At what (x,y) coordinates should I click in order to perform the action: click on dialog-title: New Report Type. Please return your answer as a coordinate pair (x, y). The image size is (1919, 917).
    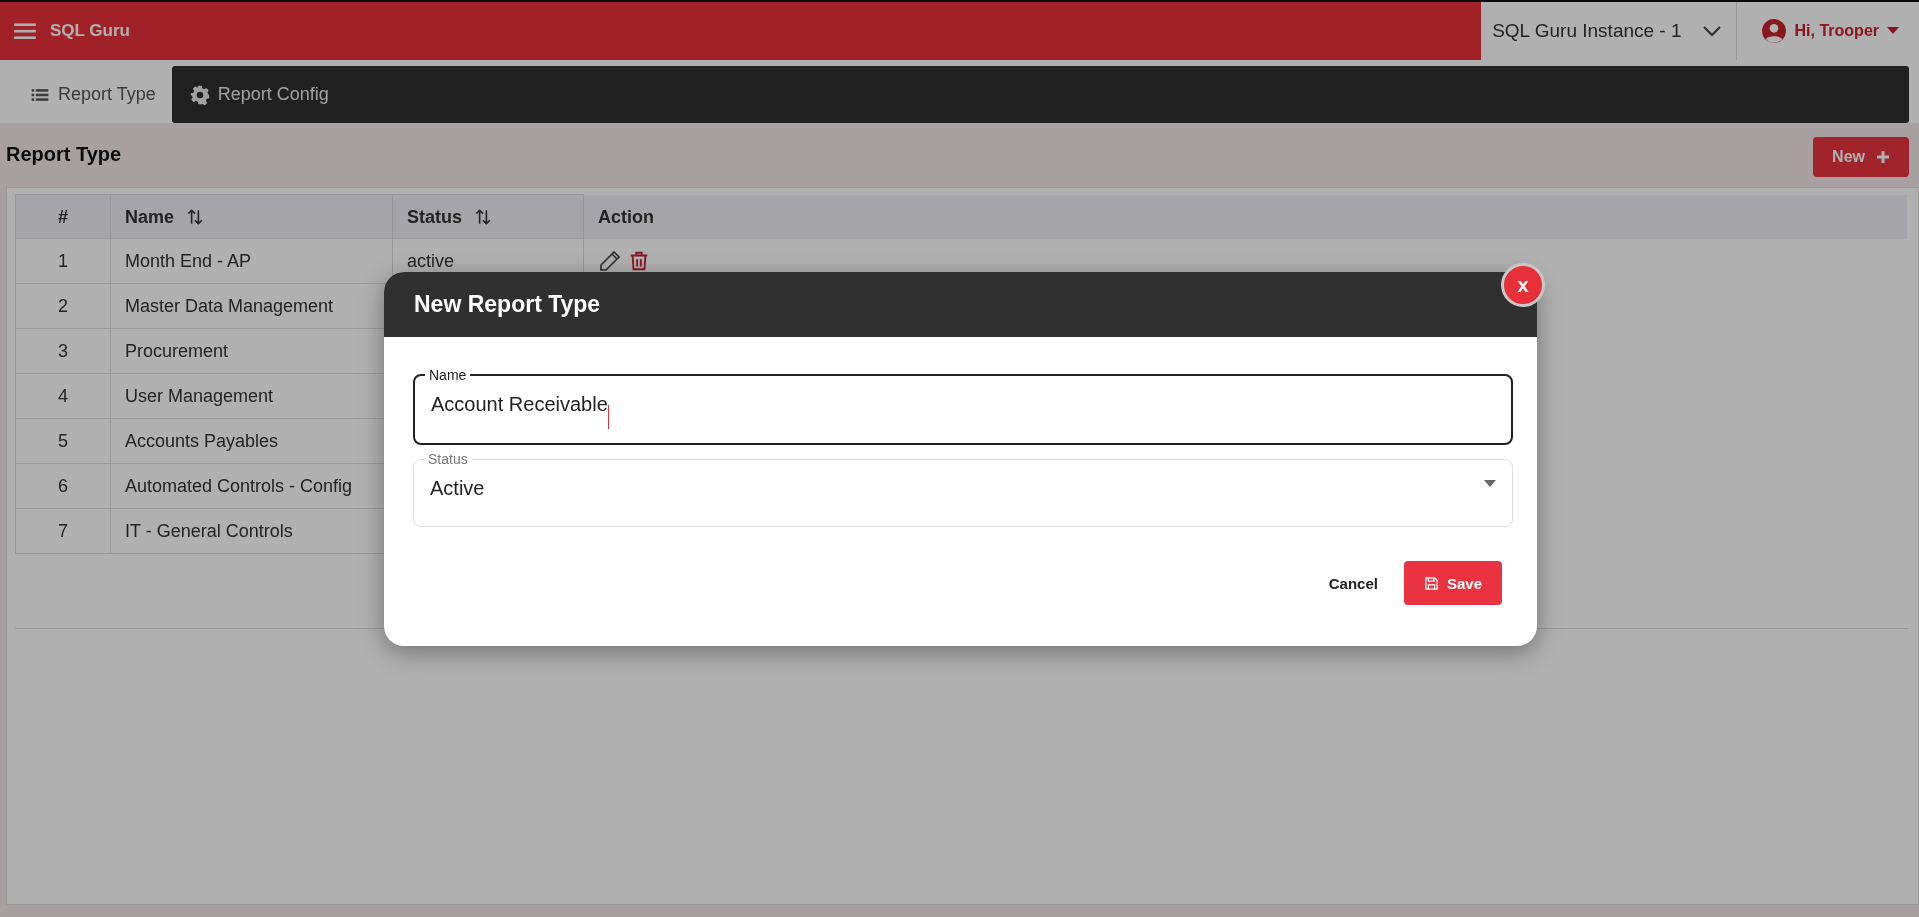
    Looking at the image, I should click on (507, 304).